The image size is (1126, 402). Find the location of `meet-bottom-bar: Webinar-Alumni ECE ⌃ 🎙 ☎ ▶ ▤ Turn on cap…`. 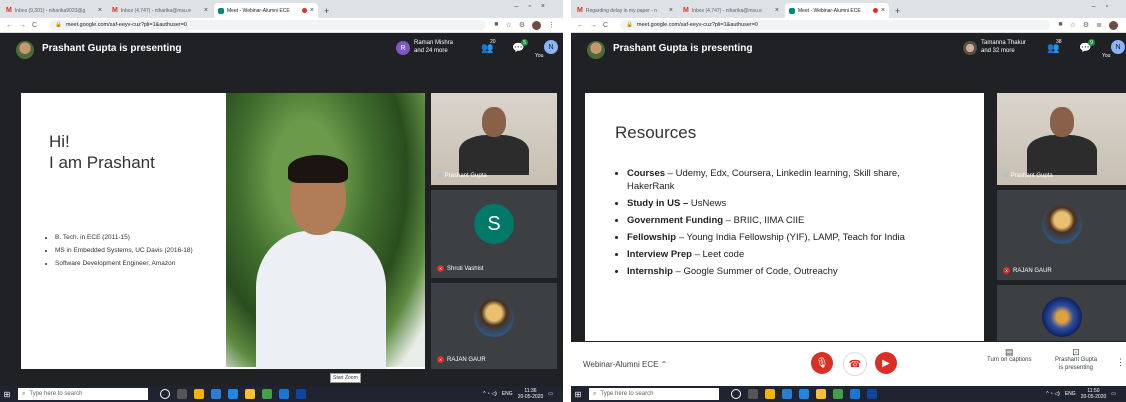

meet-bottom-bar: Webinar-Alumni ECE ⌃ 🎙 ☎ ▶ ▤ Turn on cap… is located at coordinates (848, 364).